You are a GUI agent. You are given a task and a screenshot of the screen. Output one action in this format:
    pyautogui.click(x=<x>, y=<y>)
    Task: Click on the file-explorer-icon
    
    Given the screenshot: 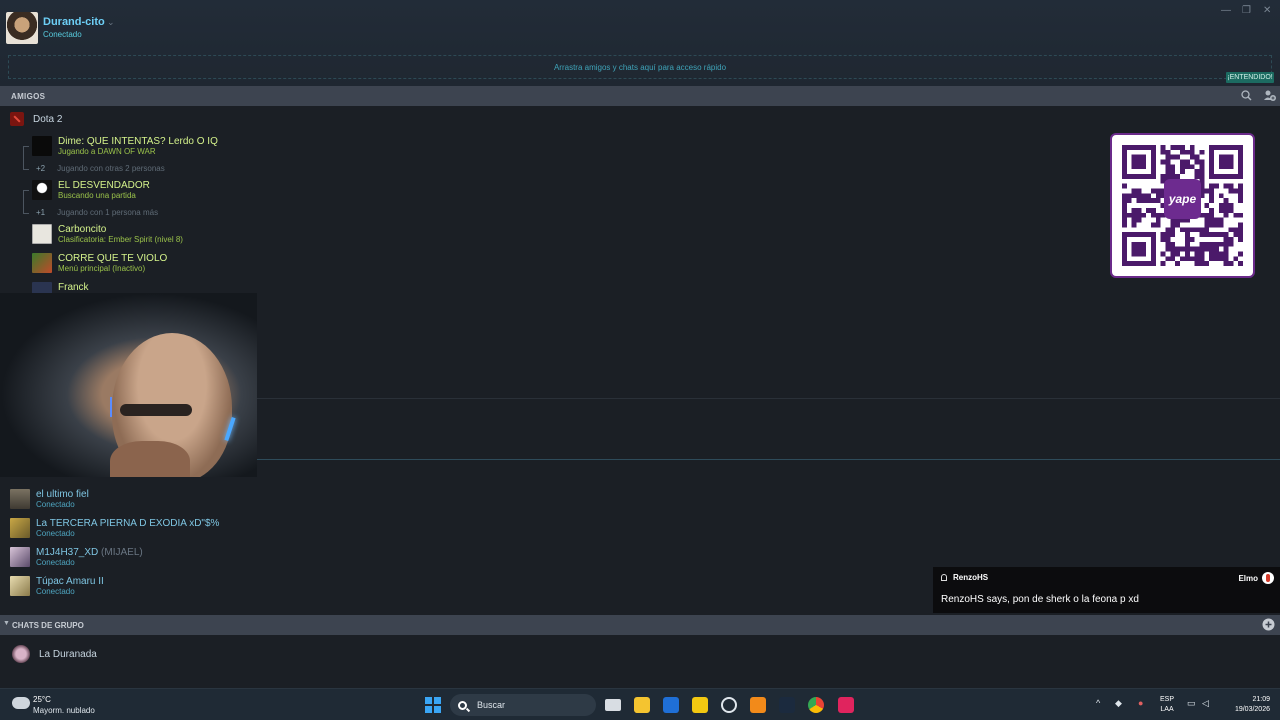 What is the action you would take?
    pyautogui.click(x=642, y=705)
    